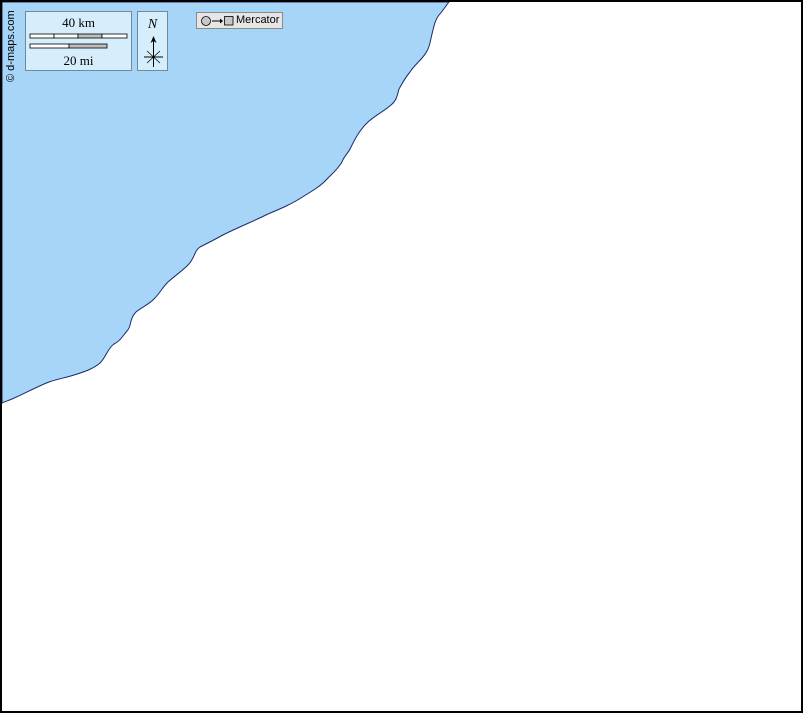 The width and height of the screenshot is (803, 713). Describe the element at coordinates (78, 60) in the screenshot. I see `scale-mi-label: 20 mi` at that location.